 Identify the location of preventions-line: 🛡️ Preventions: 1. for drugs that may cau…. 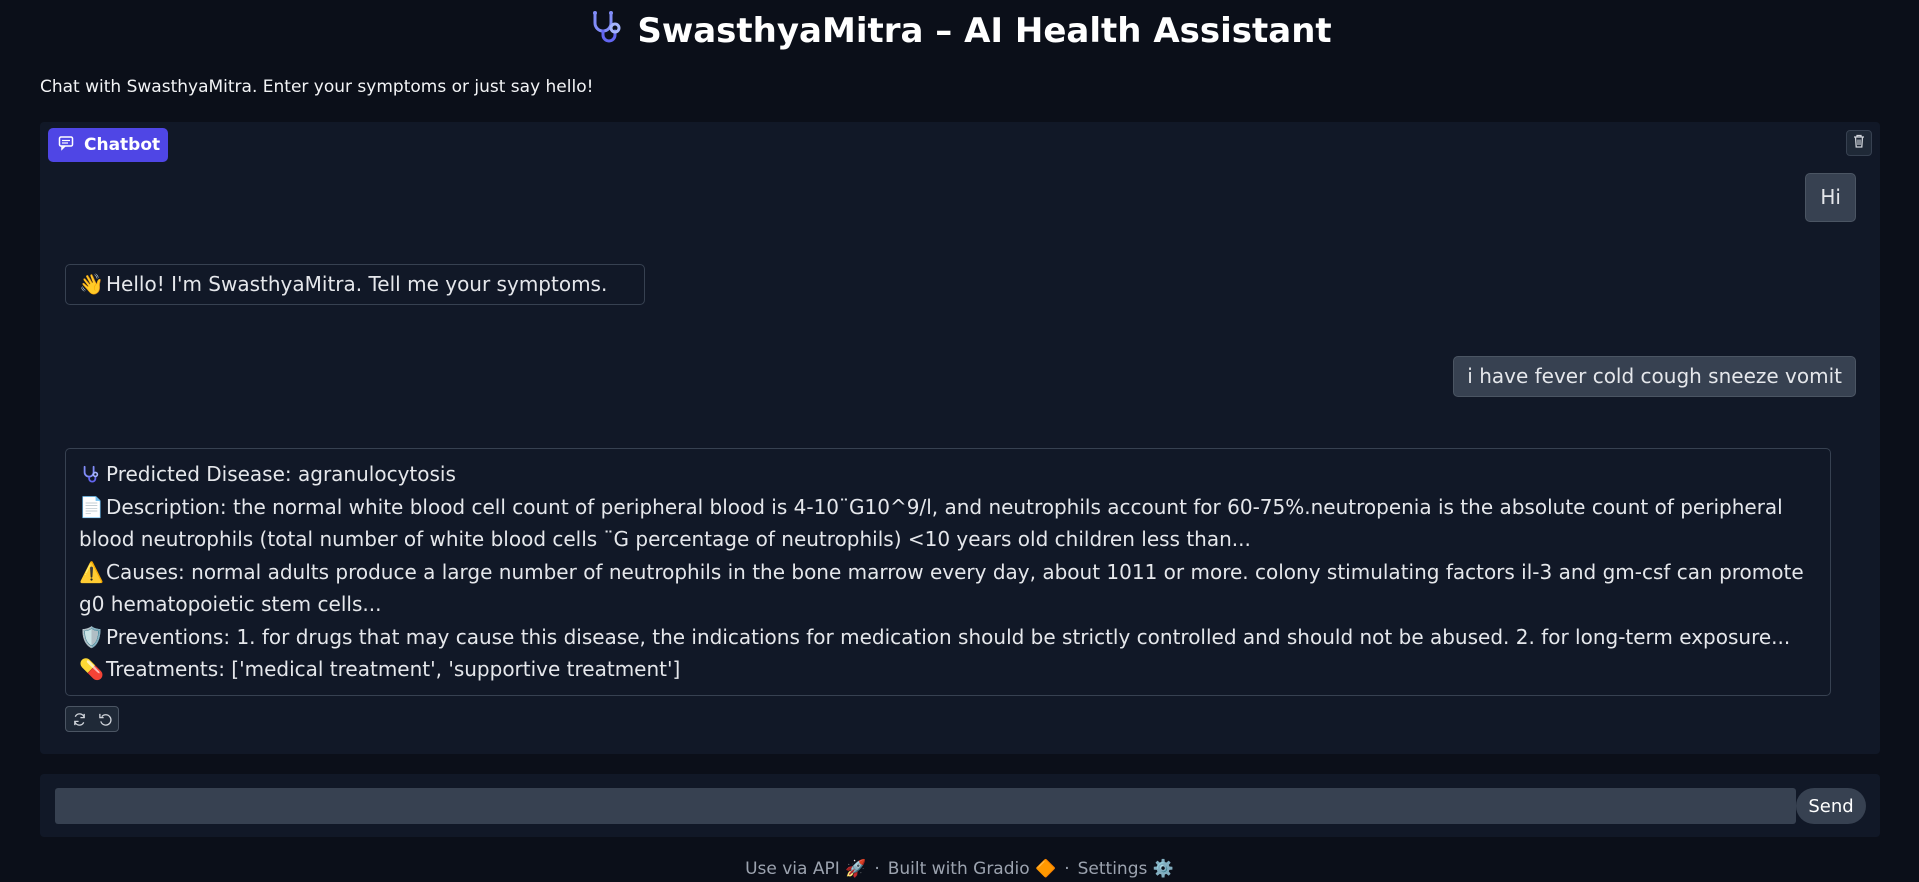
(948, 637).